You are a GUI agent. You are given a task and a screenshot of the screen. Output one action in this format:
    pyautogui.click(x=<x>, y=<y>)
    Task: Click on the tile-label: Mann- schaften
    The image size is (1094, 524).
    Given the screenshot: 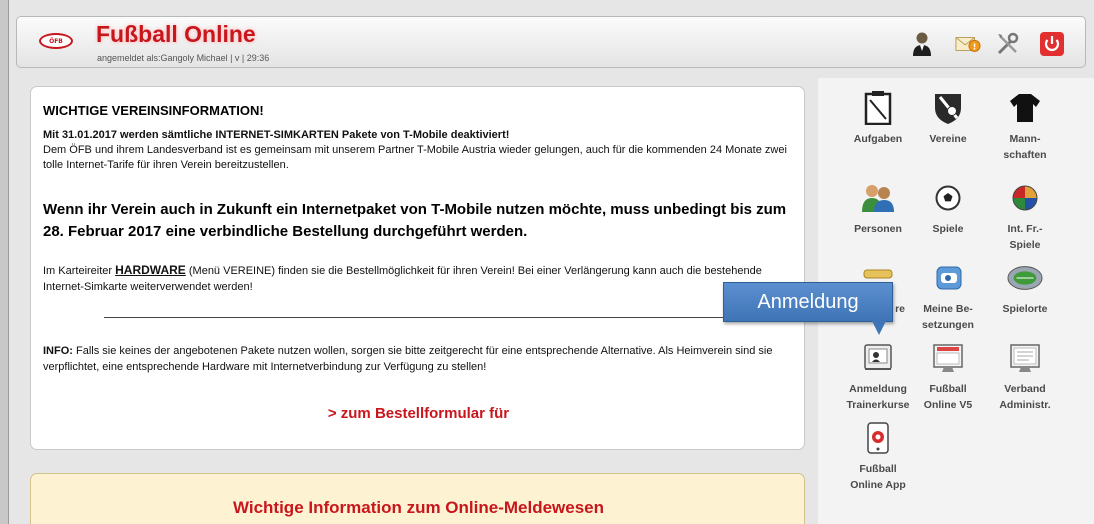 What is the action you would take?
    pyautogui.click(x=1025, y=147)
    